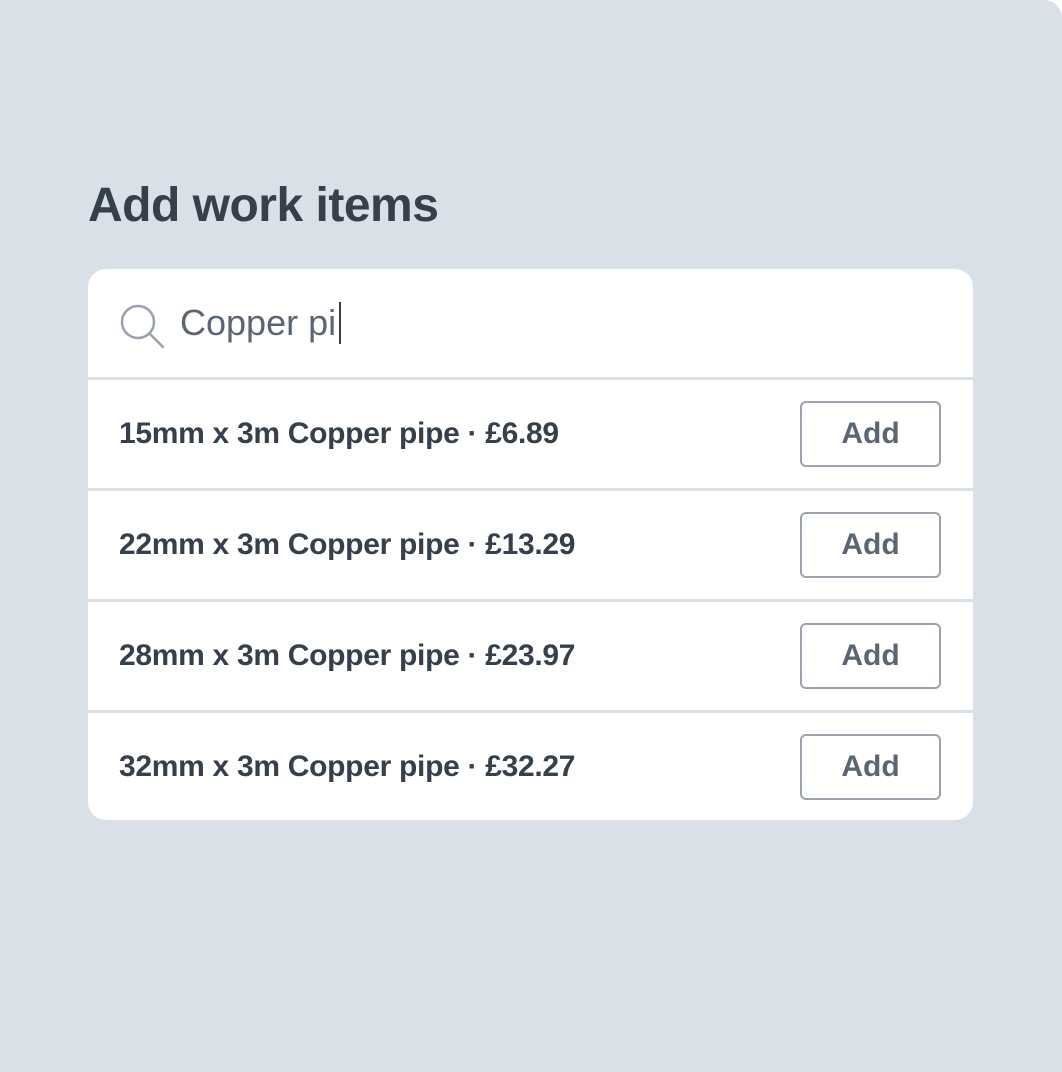 The width and height of the screenshot is (1062, 1072). I want to click on result-row: 15mm x 3m Copper pipe · £6.89 Add, so click(530, 435).